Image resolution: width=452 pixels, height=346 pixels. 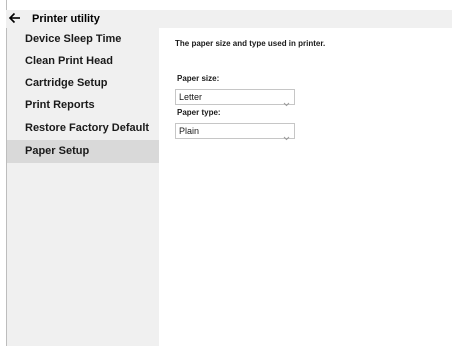 I want to click on sidebar-item-cartridge-setup: Cartridge Setup, so click(x=83, y=83).